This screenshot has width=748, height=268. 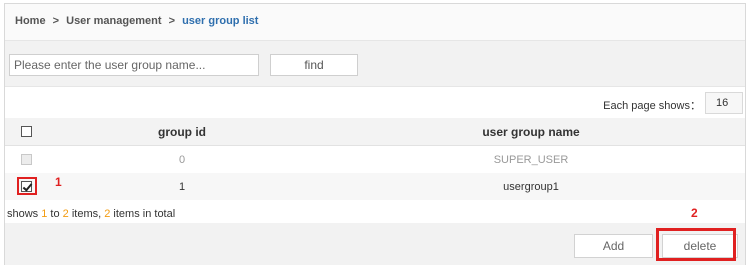 What do you see at coordinates (182, 159) in the screenshot?
I see `group-id-cell: 0` at bounding box center [182, 159].